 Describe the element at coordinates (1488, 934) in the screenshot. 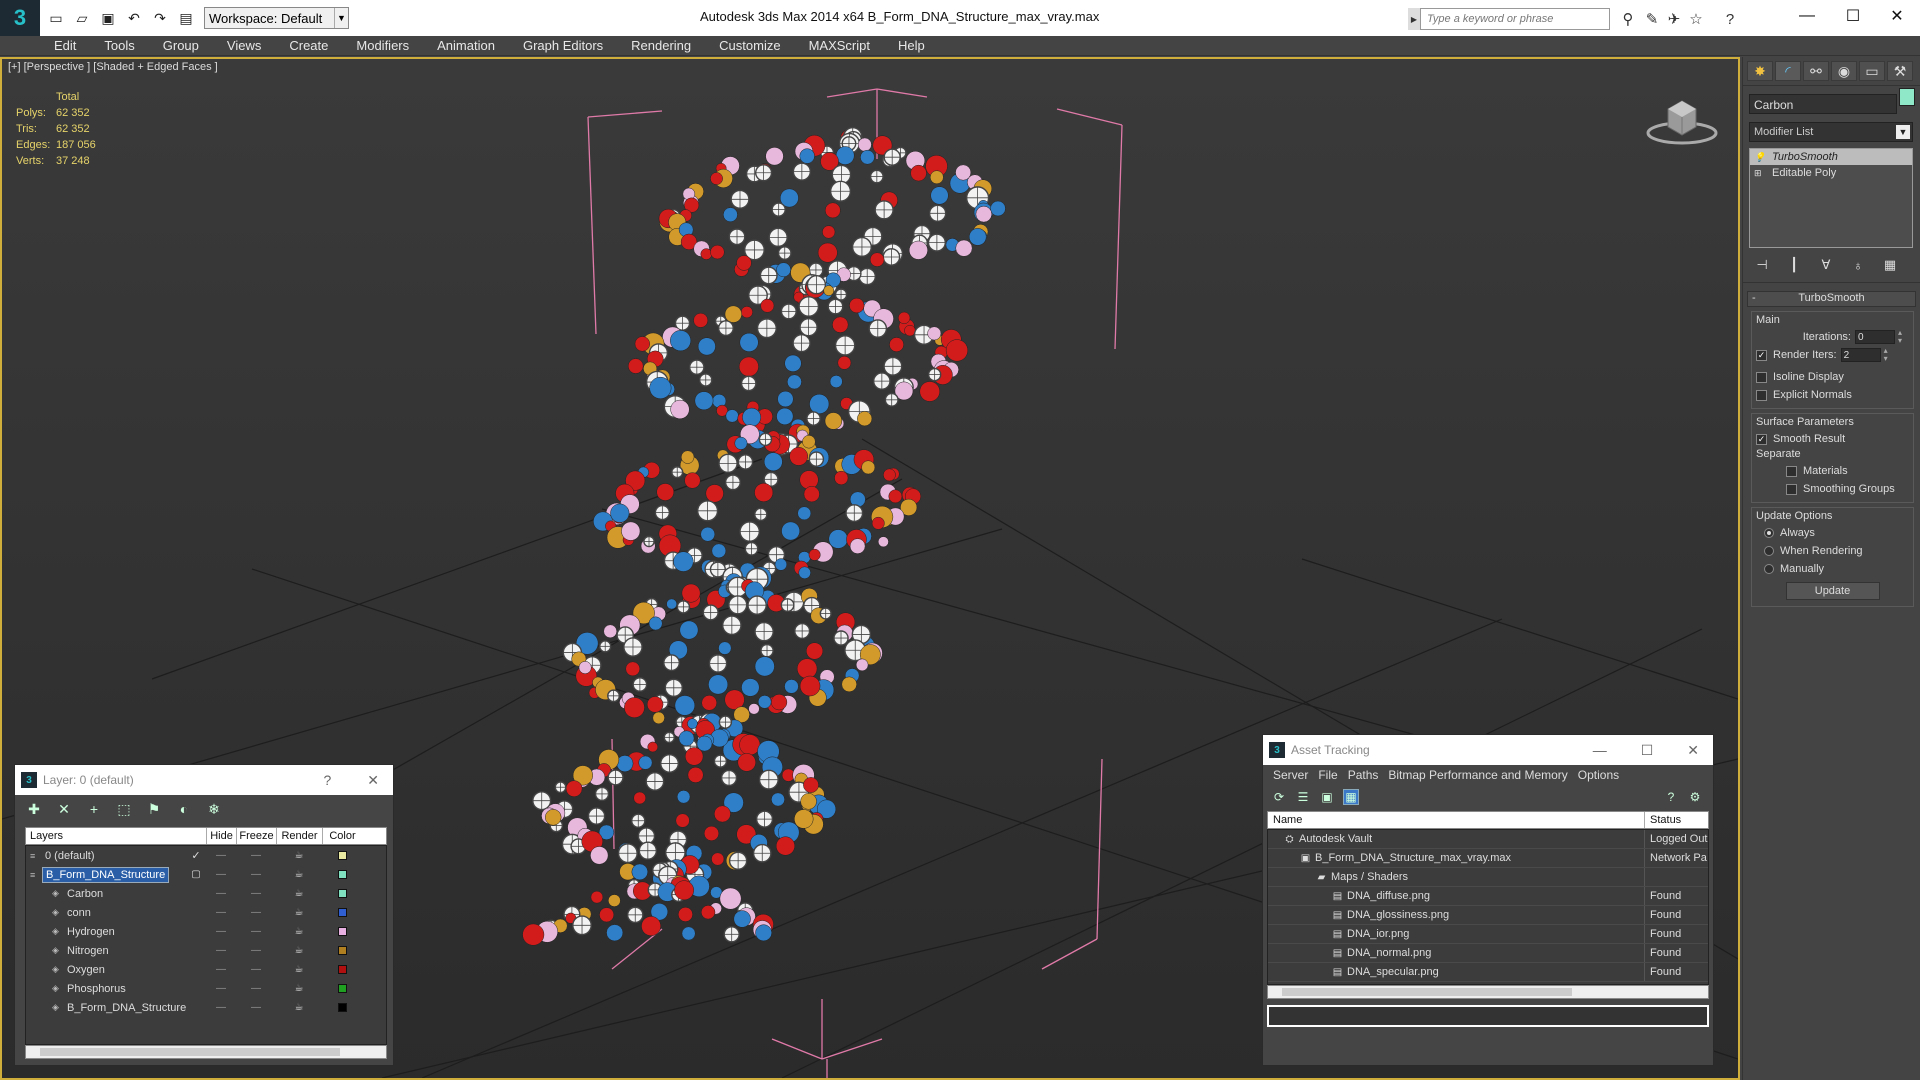

I see `asset-row: ▤ DNA_ior.png Found` at that location.